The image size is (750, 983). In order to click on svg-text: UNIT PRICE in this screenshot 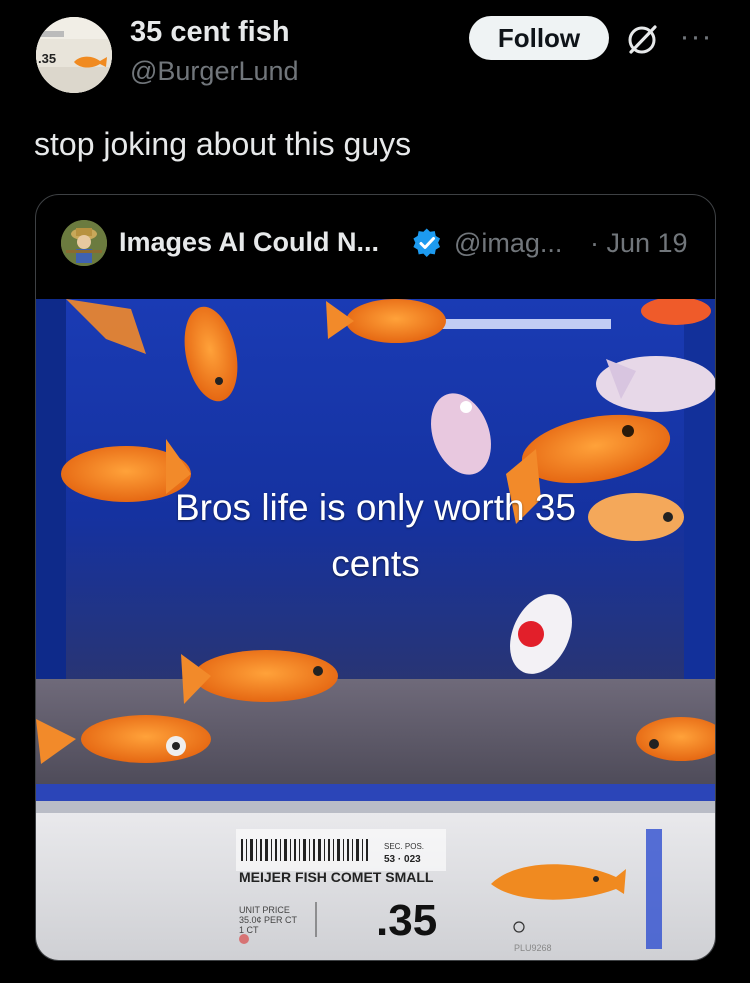, I will do `click(264, 910)`.